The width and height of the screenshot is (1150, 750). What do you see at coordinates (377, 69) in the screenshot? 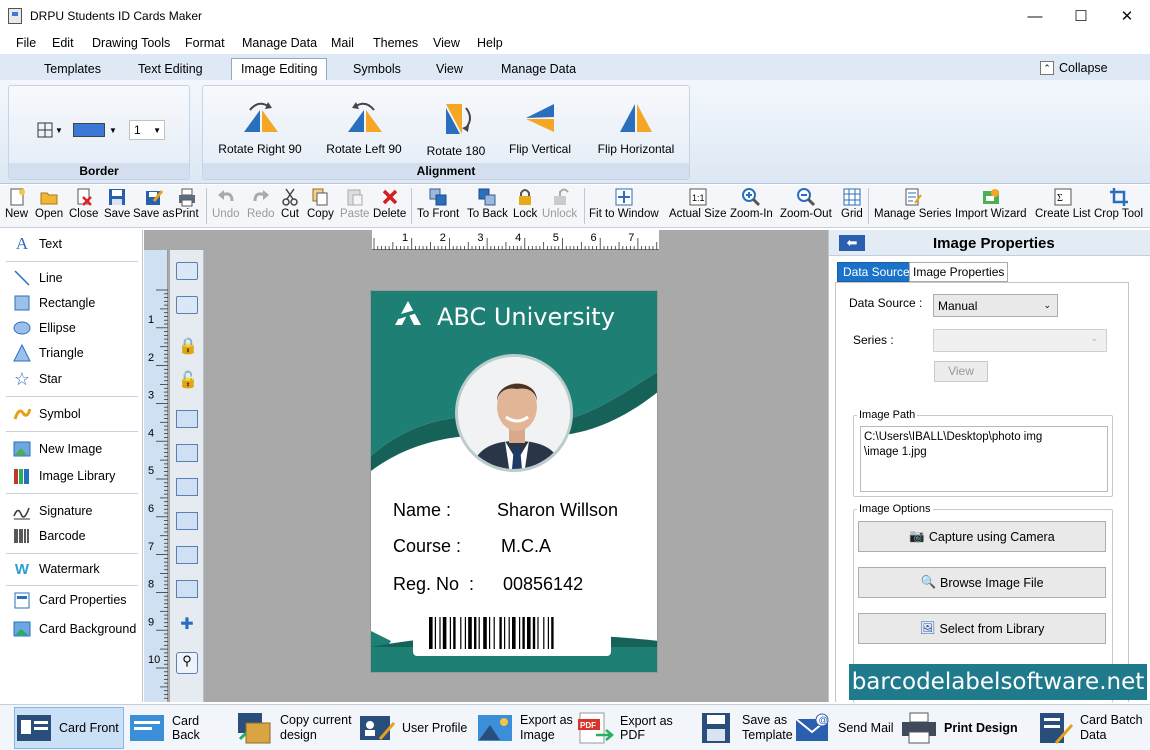
I see `tab-symbols: Symbols` at bounding box center [377, 69].